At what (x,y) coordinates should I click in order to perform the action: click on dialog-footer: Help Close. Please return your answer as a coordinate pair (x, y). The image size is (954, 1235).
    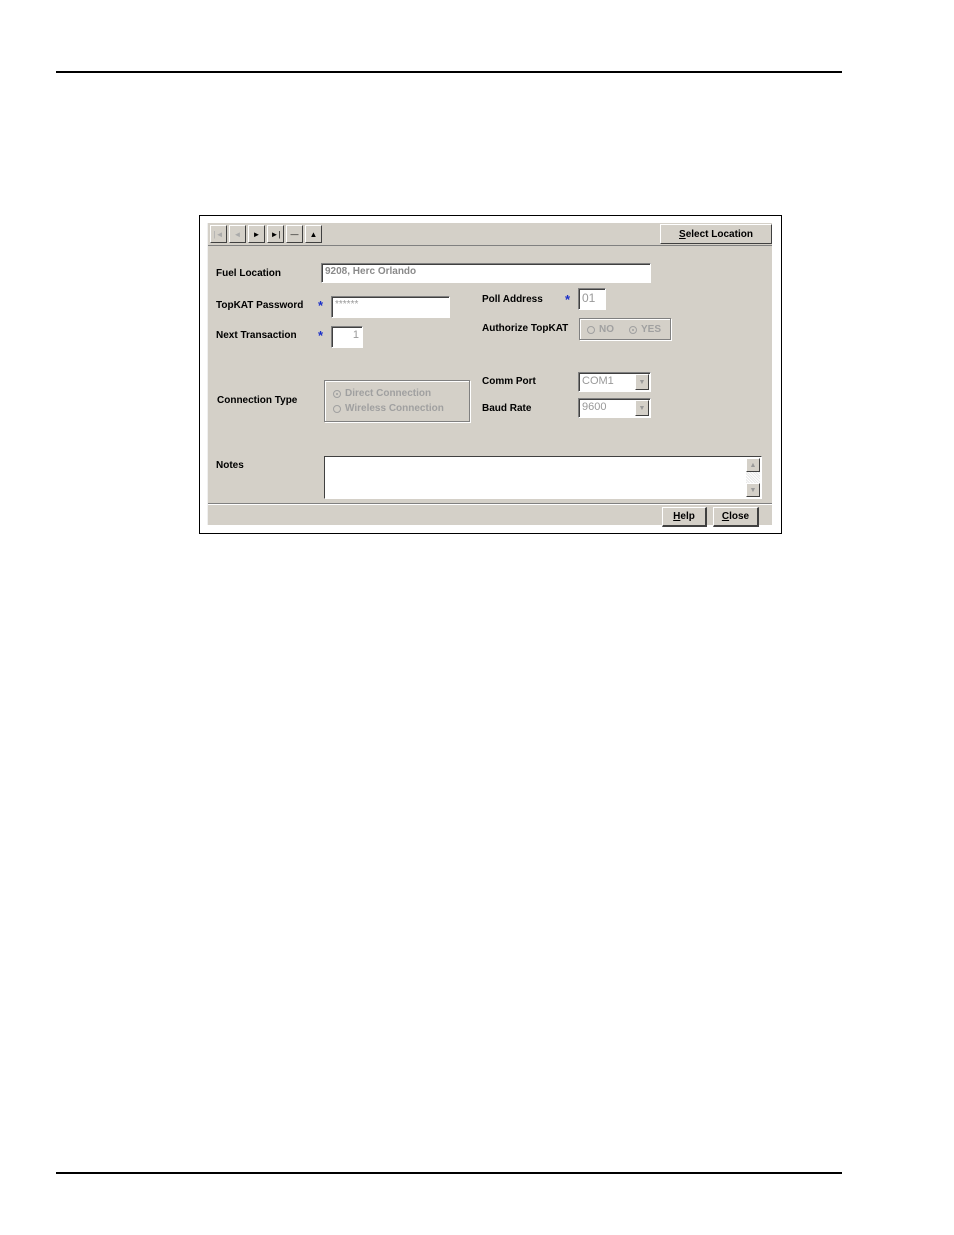
    Looking at the image, I should click on (490, 515).